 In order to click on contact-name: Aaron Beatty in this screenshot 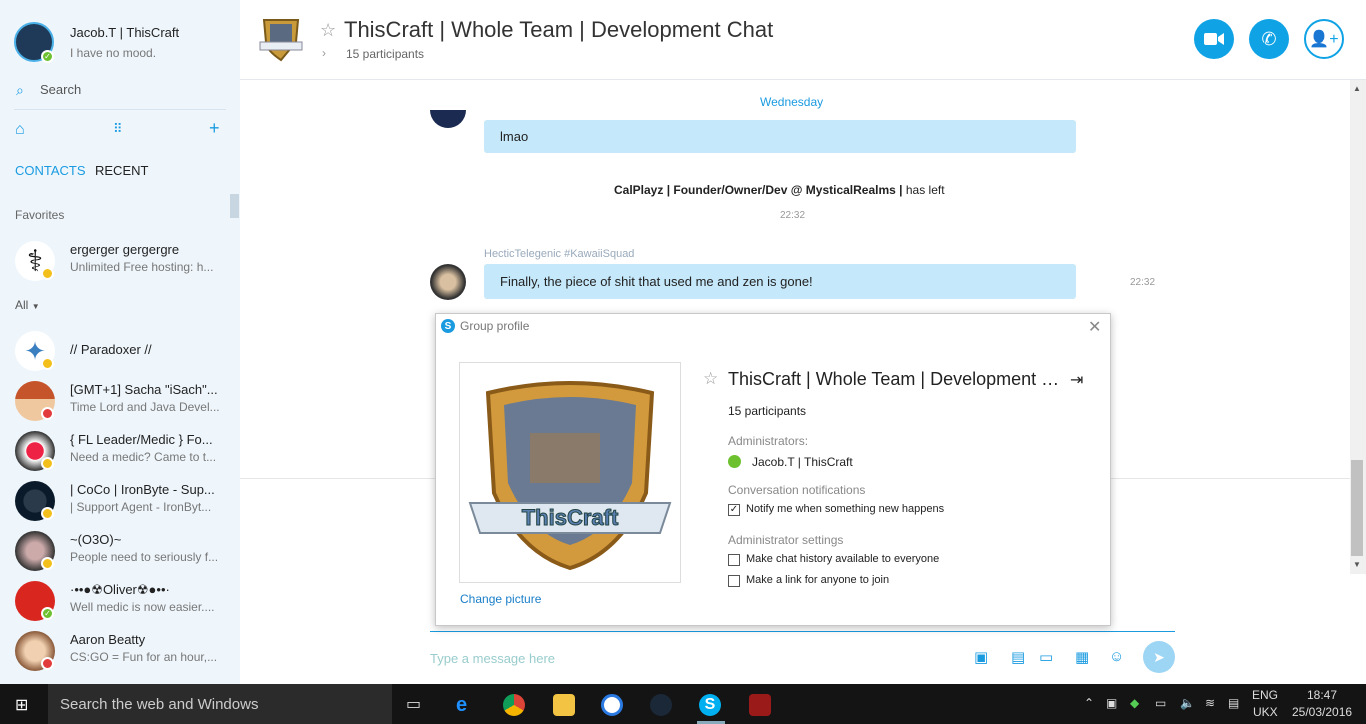, I will do `click(108, 639)`.